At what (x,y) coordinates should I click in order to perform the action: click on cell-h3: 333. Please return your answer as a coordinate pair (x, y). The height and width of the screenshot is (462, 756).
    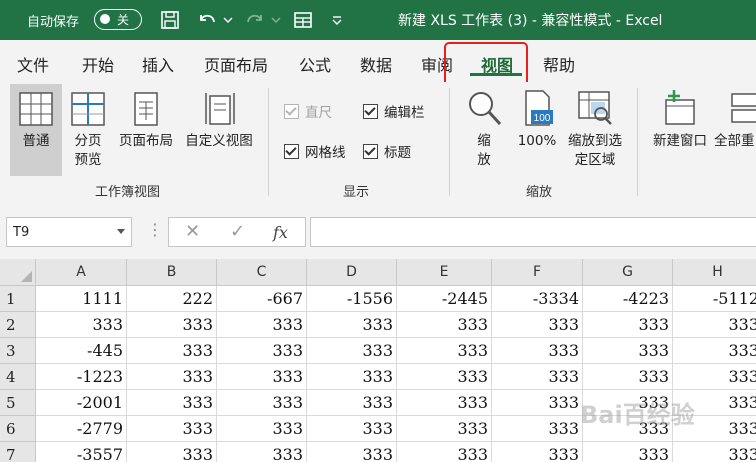
    Looking at the image, I should click on (714, 351).